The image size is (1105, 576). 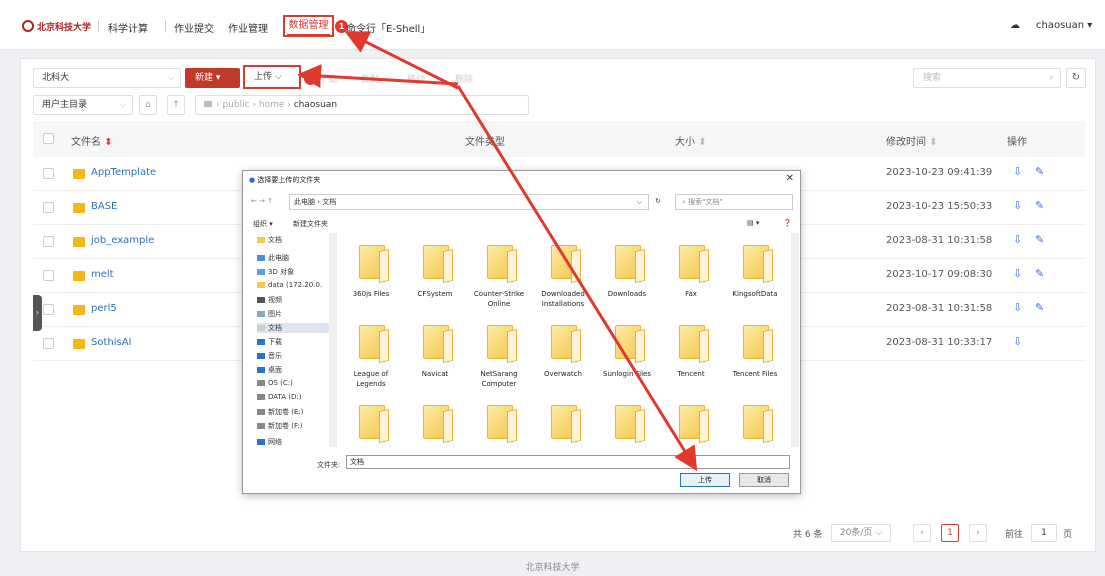 What do you see at coordinates (123, 172) in the screenshot?
I see `file-name: AppTemplate` at bounding box center [123, 172].